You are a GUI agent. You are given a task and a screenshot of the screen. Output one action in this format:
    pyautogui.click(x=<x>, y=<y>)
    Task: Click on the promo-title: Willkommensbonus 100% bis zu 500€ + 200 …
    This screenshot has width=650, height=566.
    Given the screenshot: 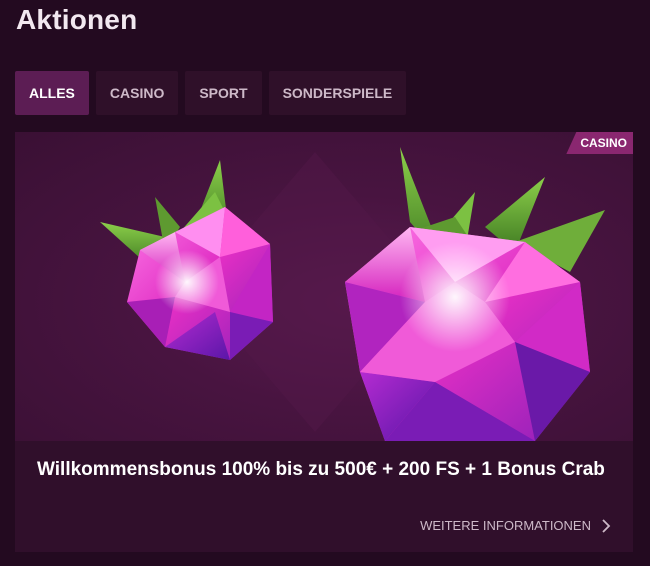 What is the action you would take?
    pyautogui.click(x=321, y=469)
    